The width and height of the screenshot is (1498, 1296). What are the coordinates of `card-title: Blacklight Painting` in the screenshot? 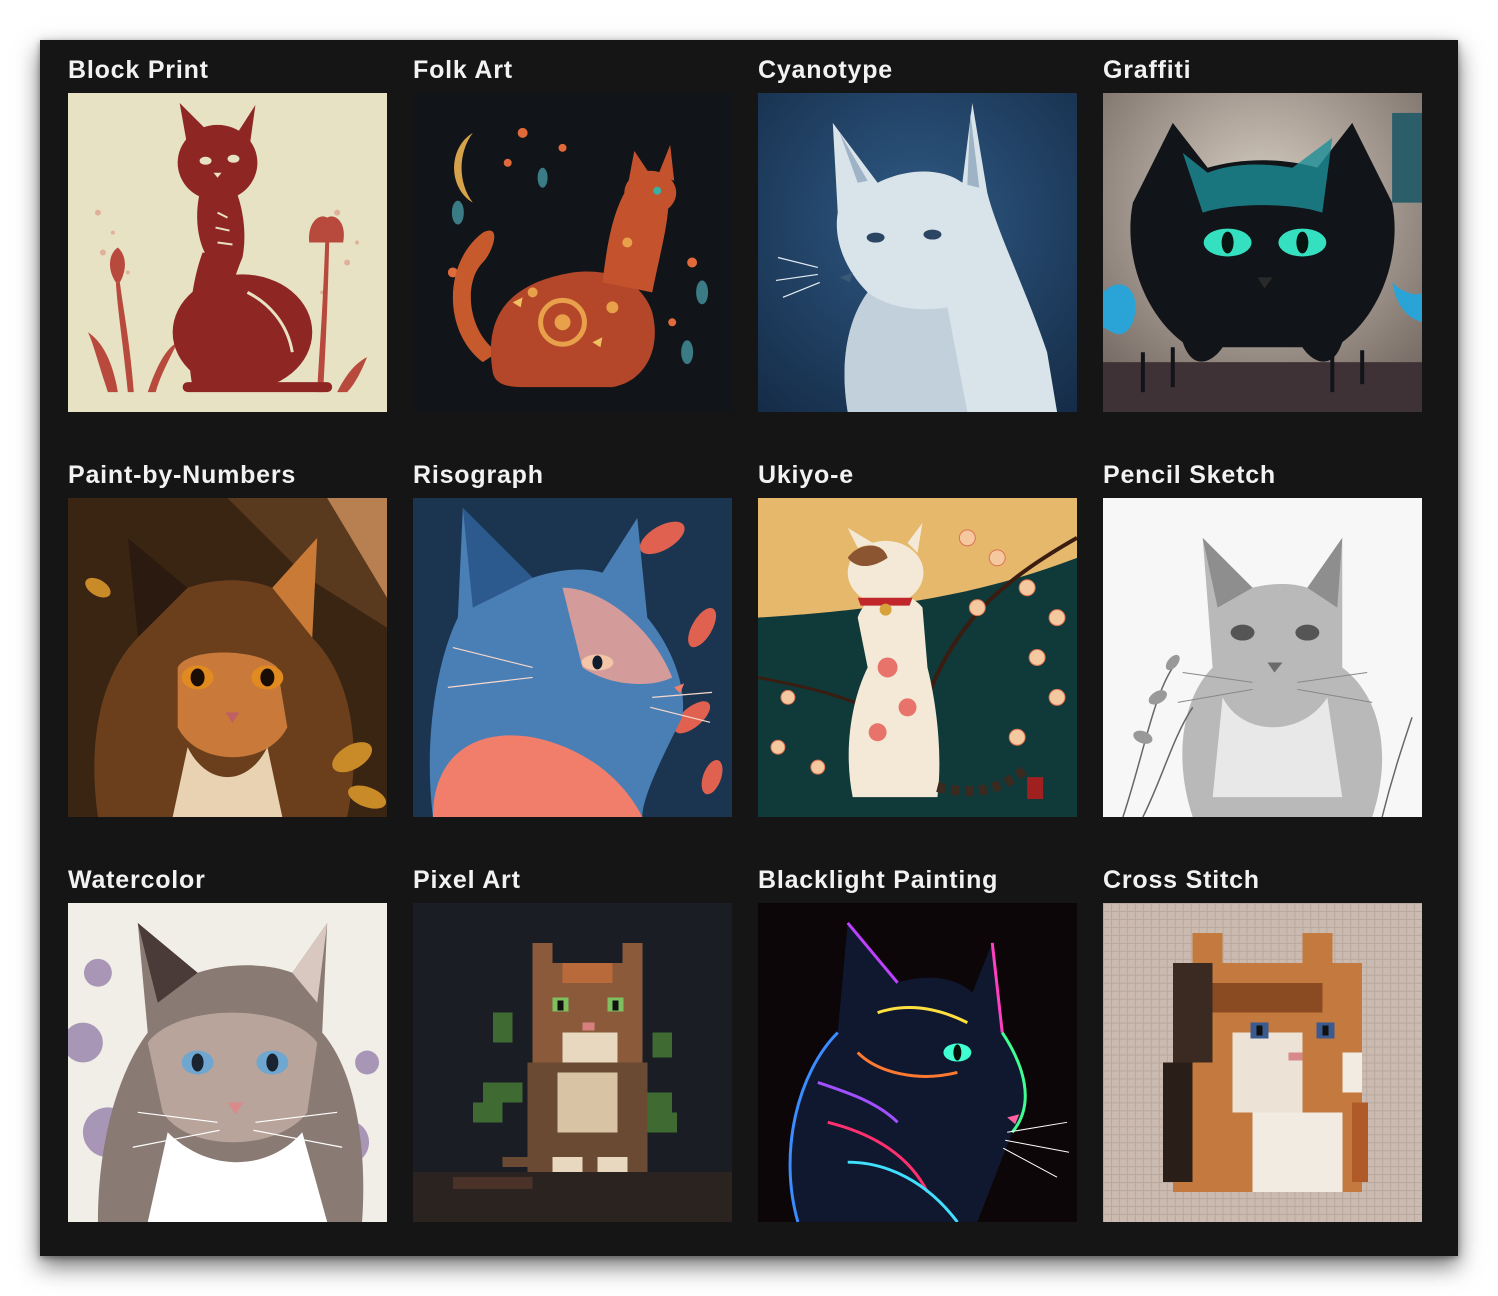 It's located at (878, 880).